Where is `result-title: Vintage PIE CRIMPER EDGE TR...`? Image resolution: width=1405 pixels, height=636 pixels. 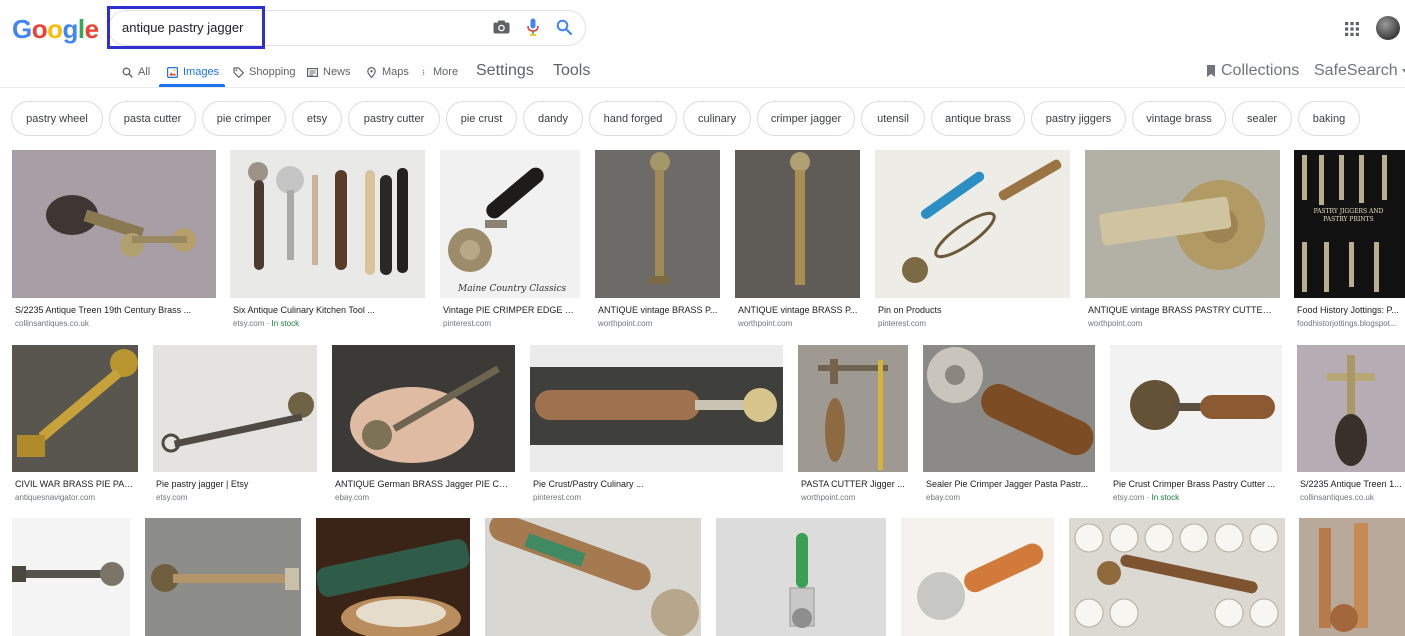 result-title: Vintage PIE CRIMPER EDGE TR... is located at coordinates (511, 310).